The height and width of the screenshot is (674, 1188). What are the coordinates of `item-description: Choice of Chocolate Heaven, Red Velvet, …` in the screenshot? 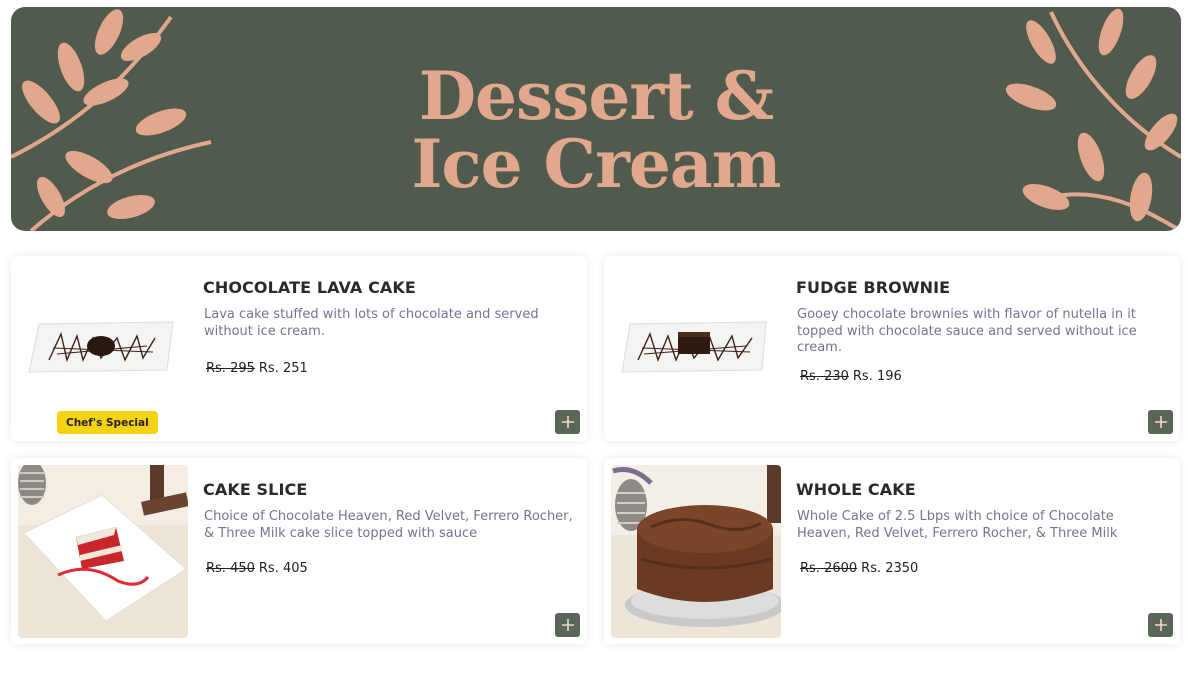 It's located at (388, 525).